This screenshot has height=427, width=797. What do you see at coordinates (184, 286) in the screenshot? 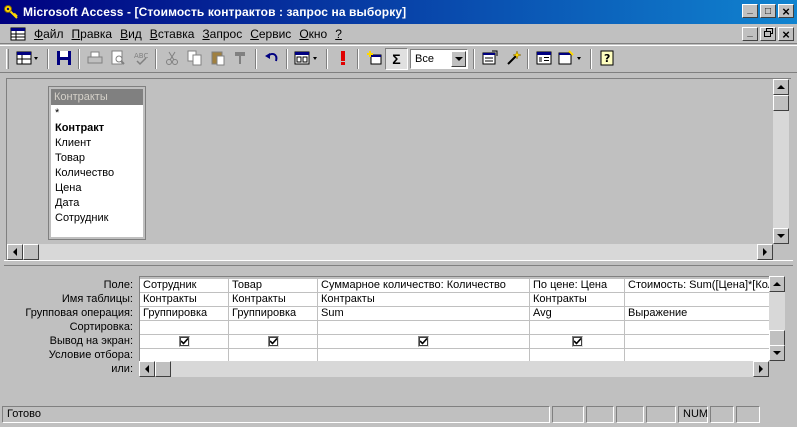
I see `grid-cell-field: Сотрудник` at bounding box center [184, 286].